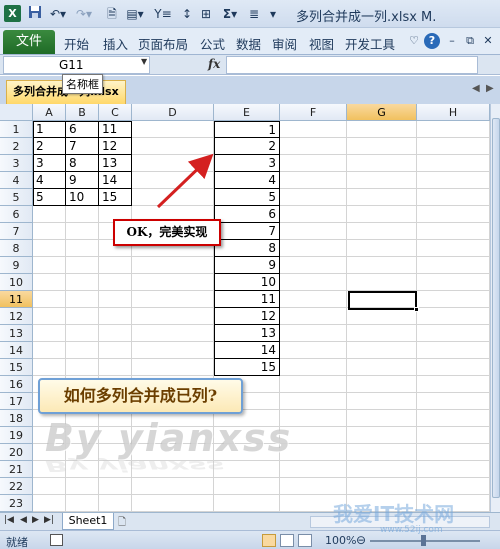 Image resolution: width=500 pixels, height=549 pixels. What do you see at coordinates (16, 316) in the screenshot?
I see `row-header-12: 12` at bounding box center [16, 316].